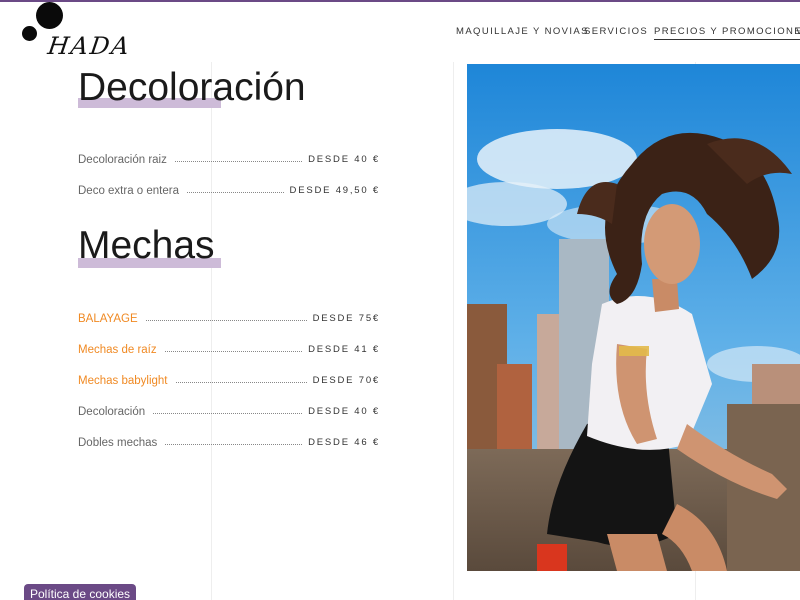 Image resolution: width=800 pixels, height=600 pixels. I want to click on logo-text: HADA, so click(89, 46).